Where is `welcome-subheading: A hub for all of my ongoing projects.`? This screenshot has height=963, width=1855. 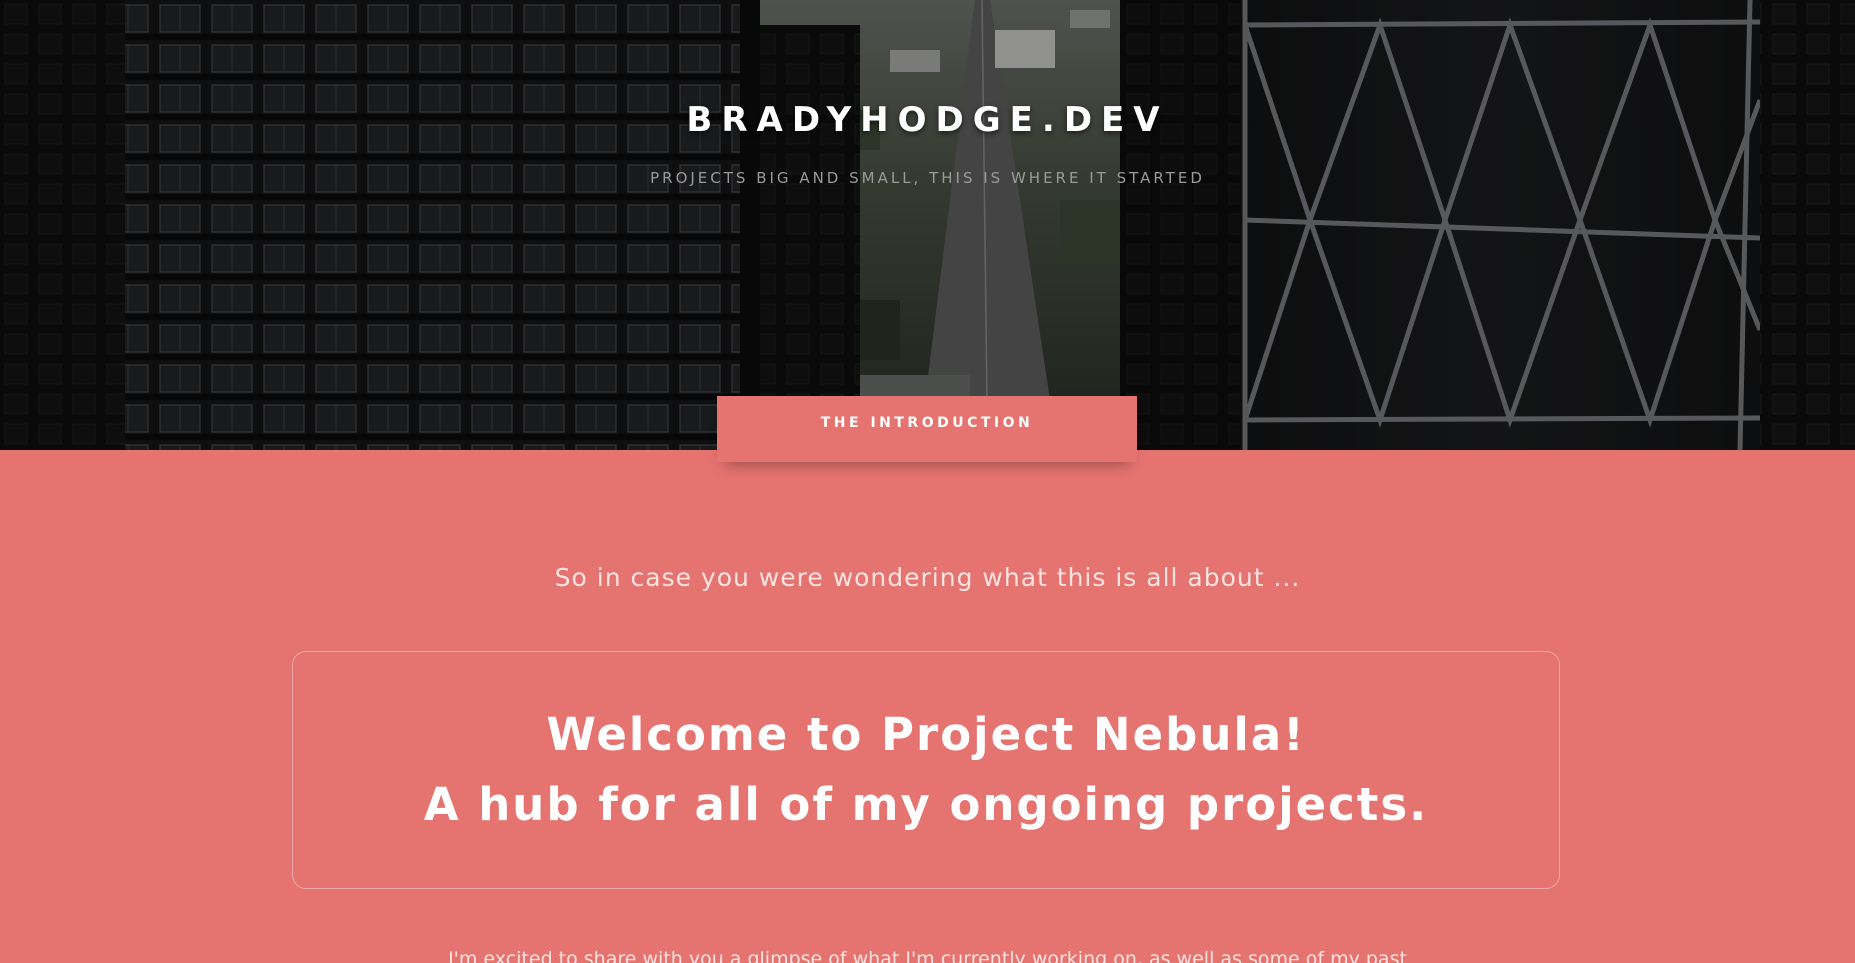 welcome-subheading: A hub for all of my ongoing projects. is located at coordinates (926, 804).